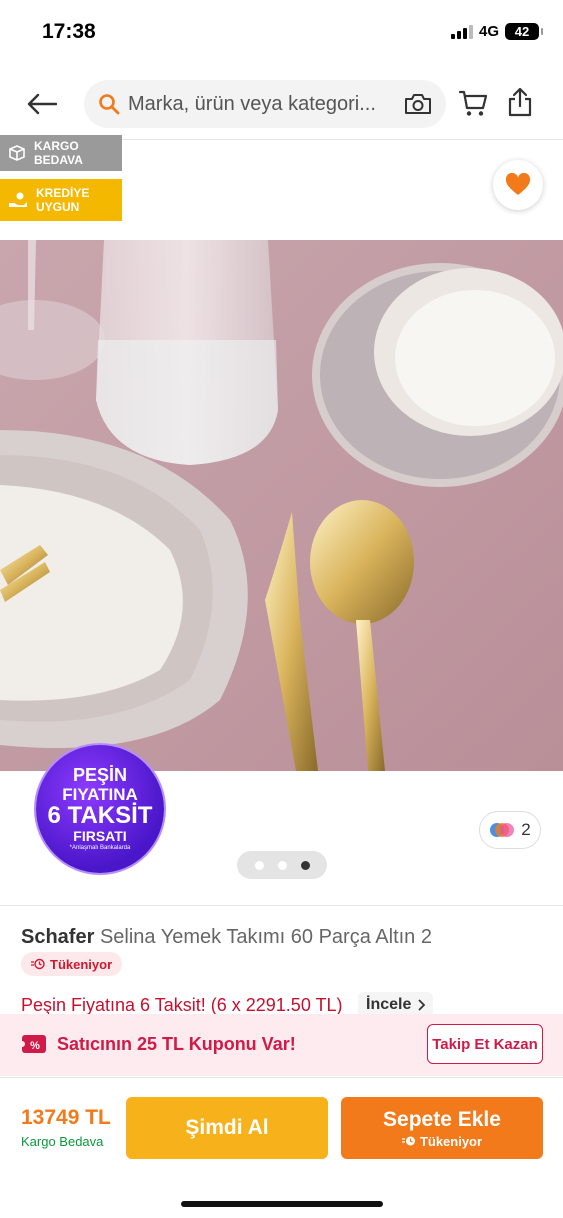 Image resolution: width=563 pixels, height=1218 pixels. Describe the element at coordinates (81, 964) in the screenshot. I see `stock-label: Tükeniyor` at that location.